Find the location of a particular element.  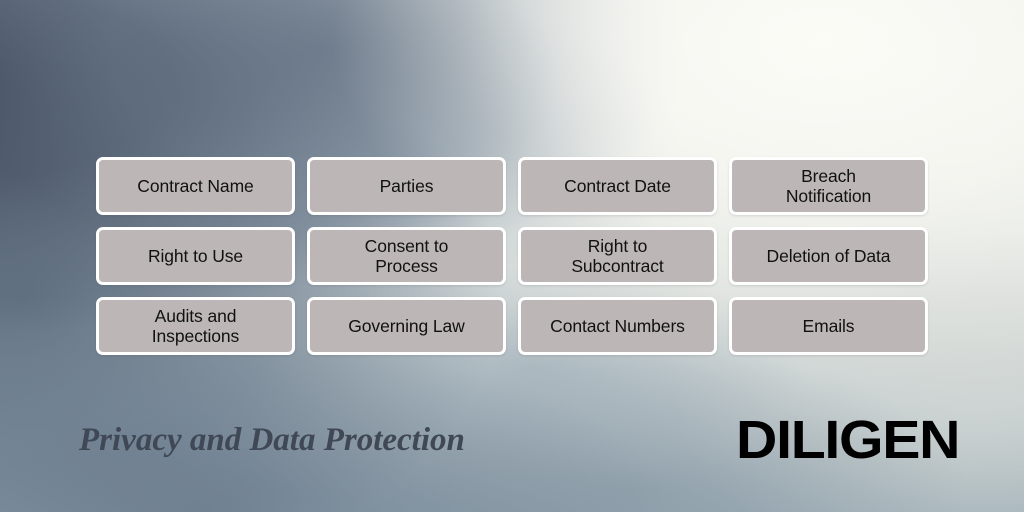

tile-label: Breach Notification is located at coordinates (828, 186).